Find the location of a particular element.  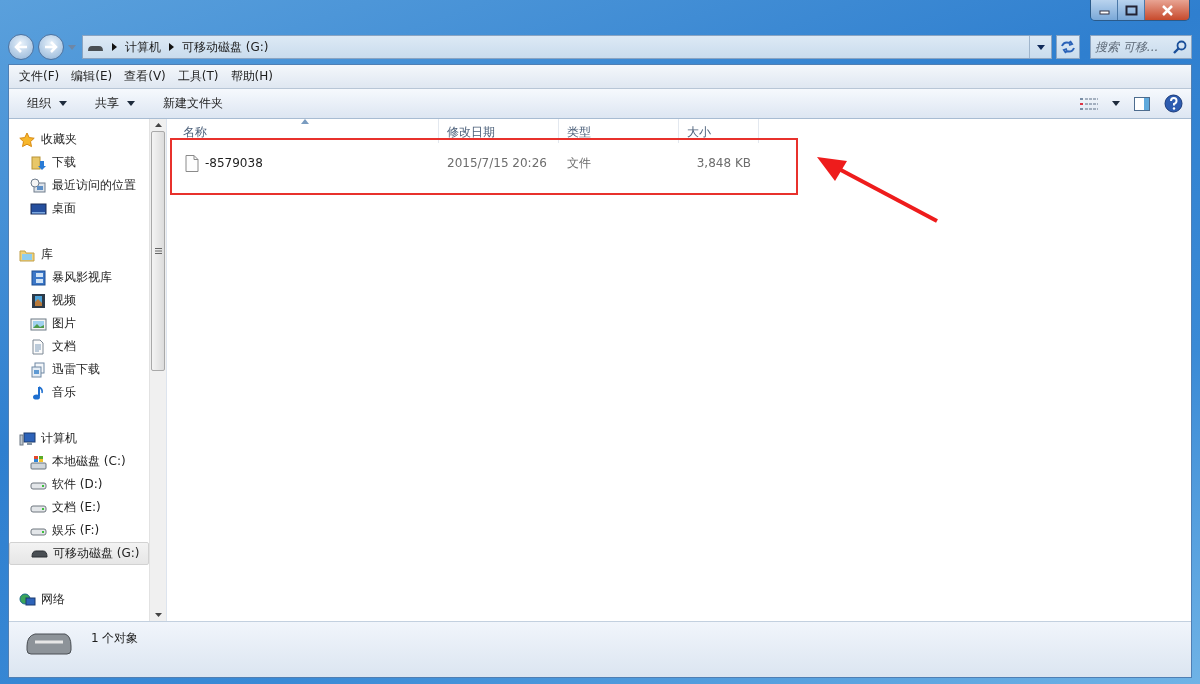

nav-item: 可移动磁盘 (G:) is located at coordinates (79, 553).